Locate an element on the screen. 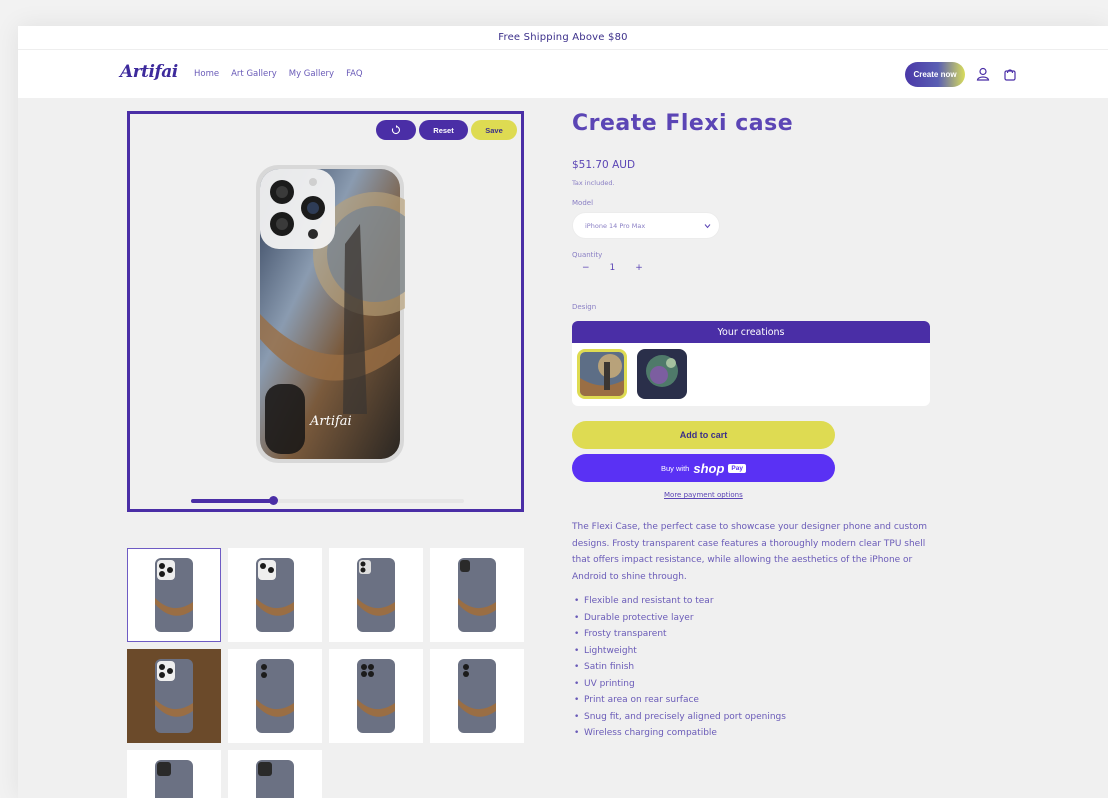  nav-my-gallery: My Gallery is located at coordinates (311, 74).